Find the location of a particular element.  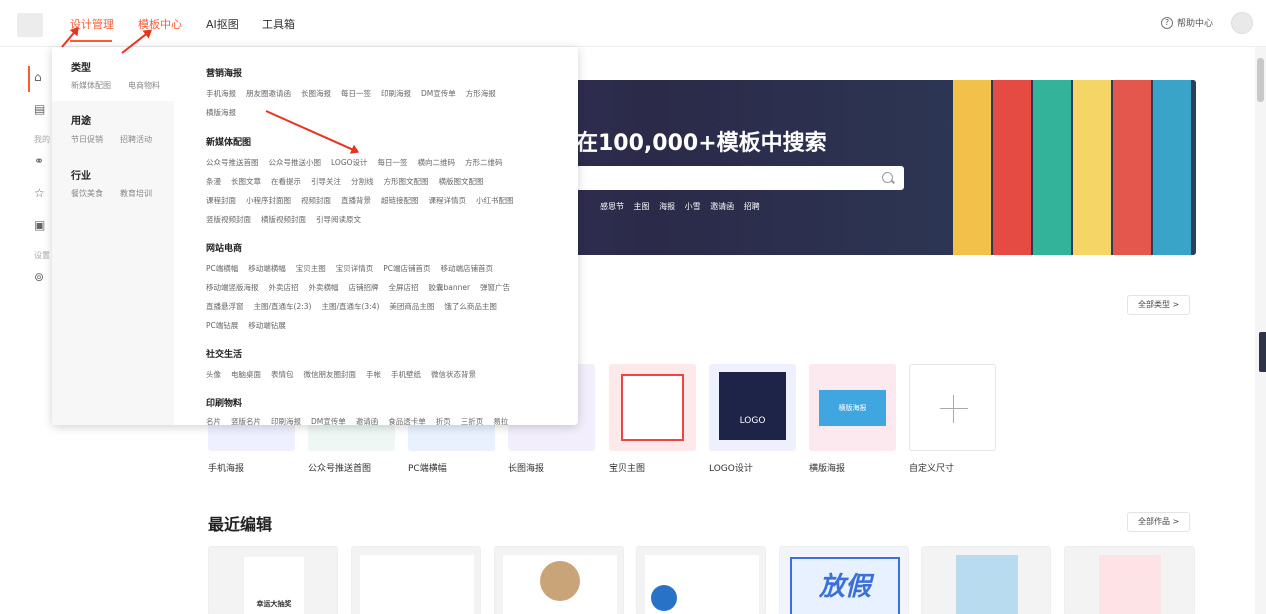

type-thumb-custom-size is located at coordinates (952, 407).